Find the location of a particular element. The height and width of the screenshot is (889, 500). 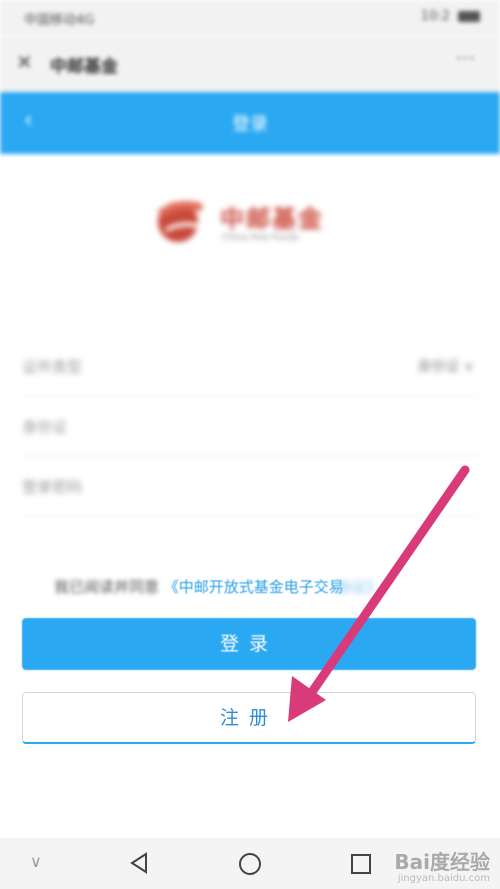

battery-icon is located at coordinates (469, 16).